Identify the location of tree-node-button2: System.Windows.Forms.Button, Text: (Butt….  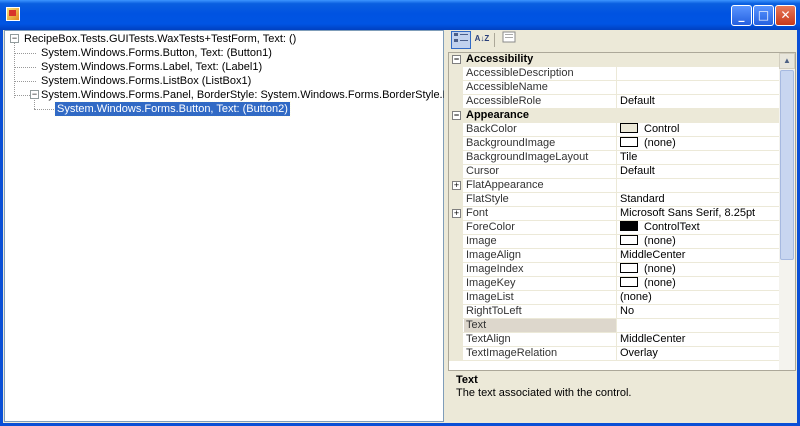
(172, 109).